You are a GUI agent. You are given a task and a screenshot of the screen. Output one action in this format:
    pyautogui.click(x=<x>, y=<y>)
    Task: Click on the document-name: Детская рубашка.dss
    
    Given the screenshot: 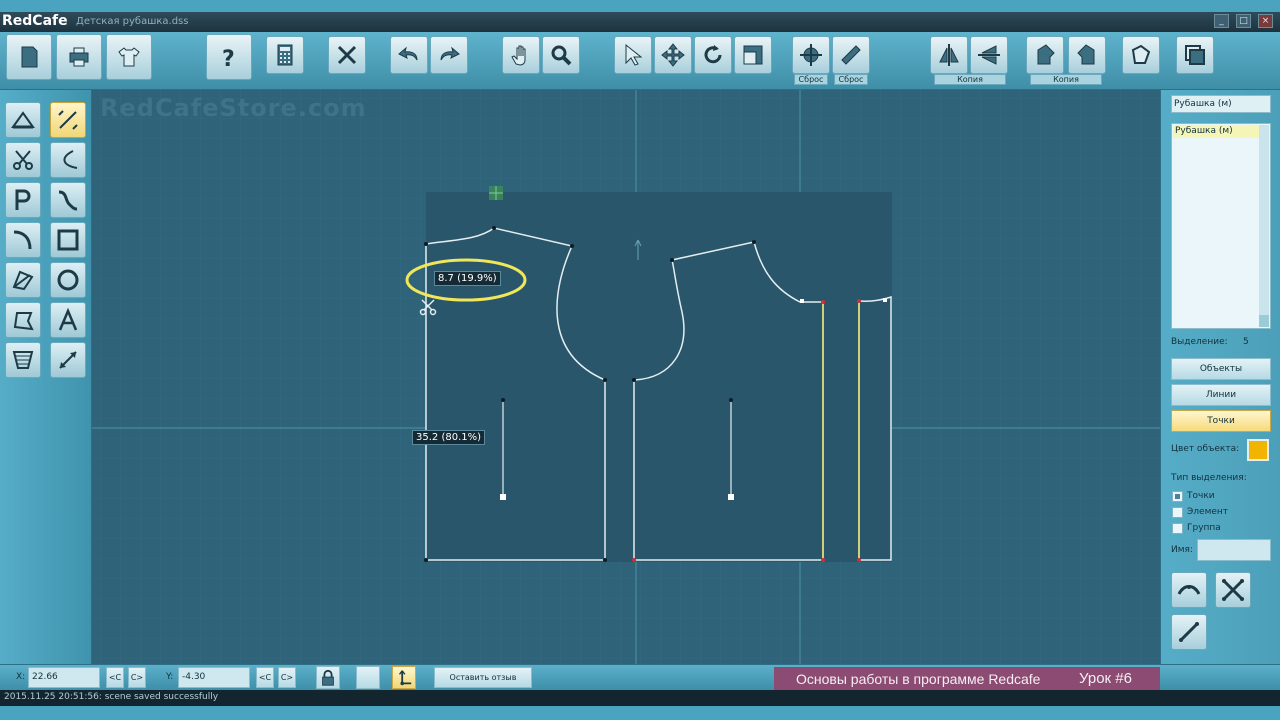 What is the action you would take?
    pyautogui.click(x=132, y=21)
    